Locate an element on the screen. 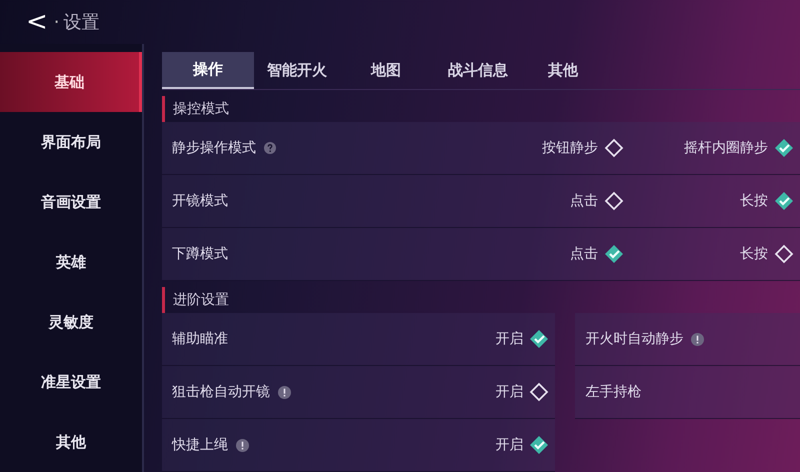  sidebar-item: 界面布局 is located at coordinates (71, 142).